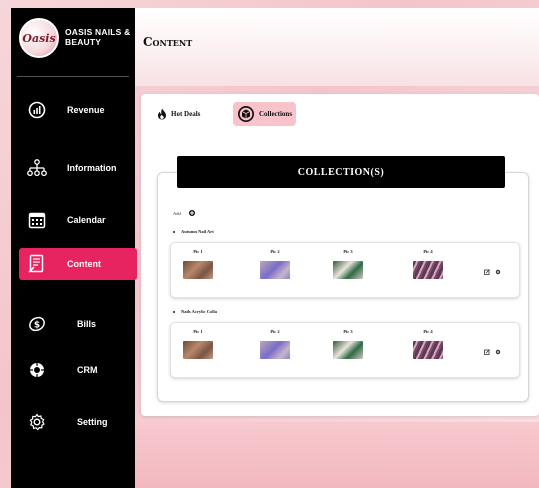 The image size is (539, 488). I want to click on box-icon, so click(246, 114).